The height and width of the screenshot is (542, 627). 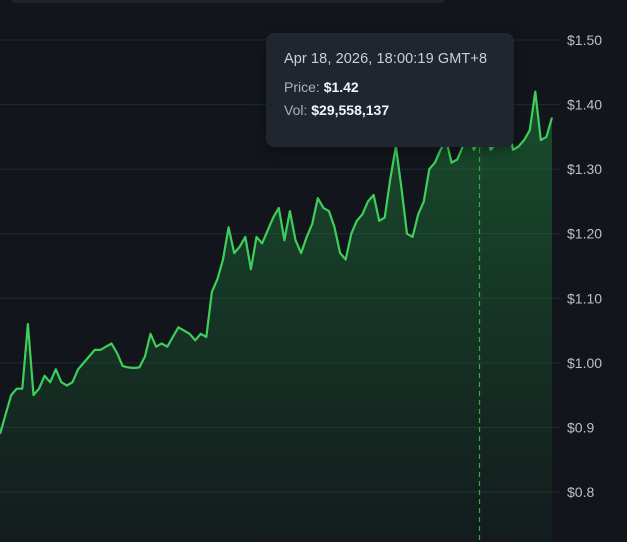 I want to click on y-tick-label: $1.40, so click(x=584, y=105).